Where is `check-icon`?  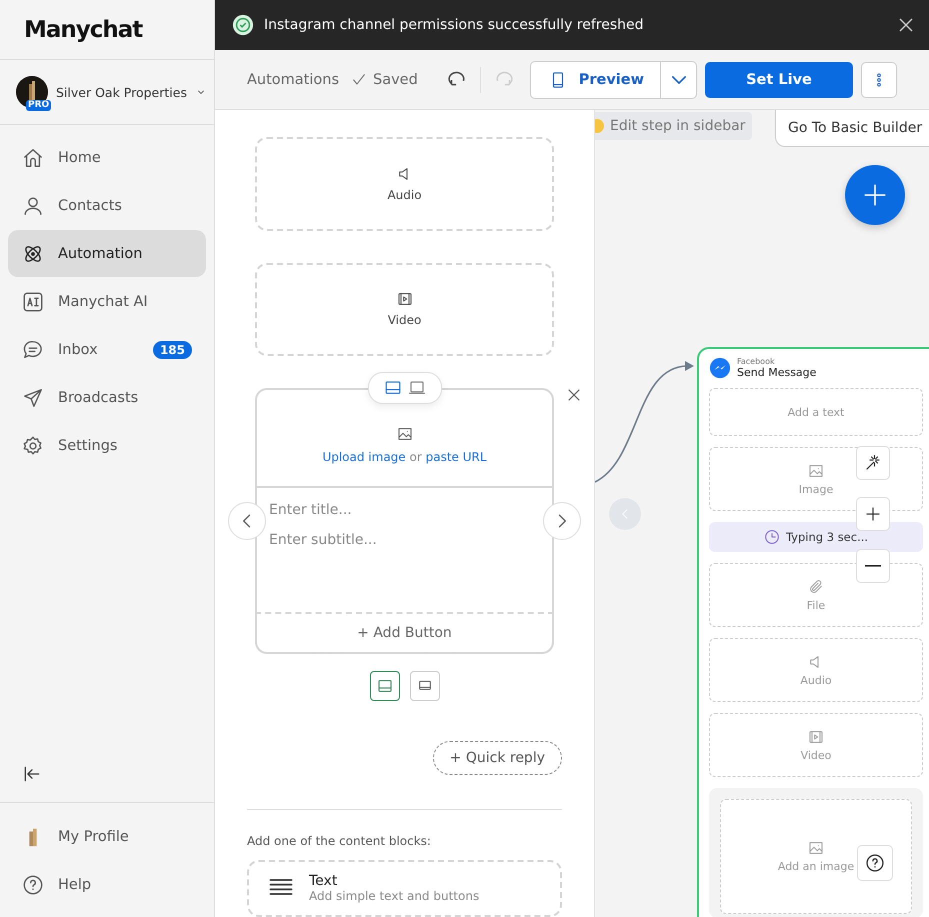
check-icon is located at coordinates (359, 80).